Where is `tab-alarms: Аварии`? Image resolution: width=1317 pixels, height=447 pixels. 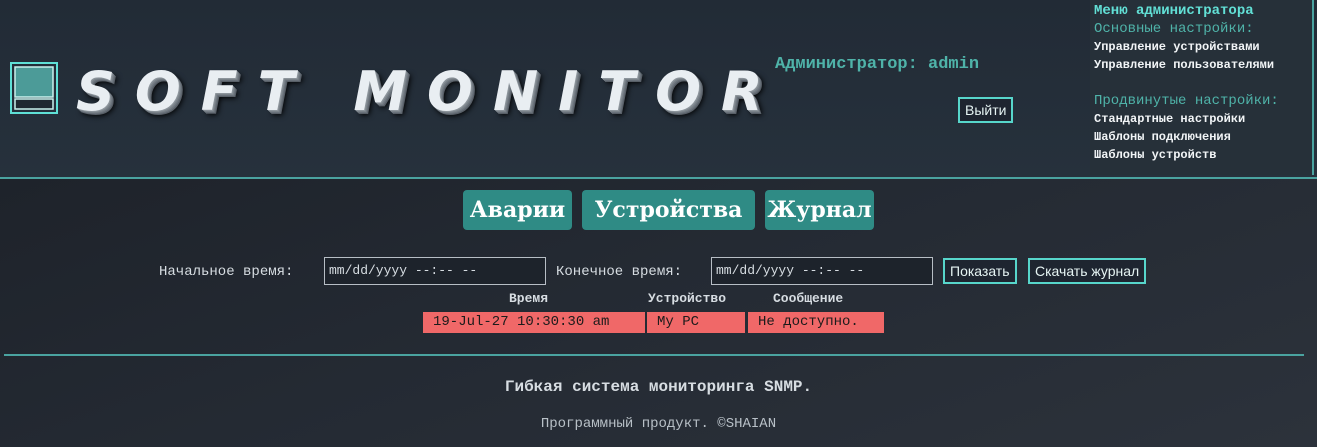
tab-alarms: Аварии is located at coordinates (517, 210).